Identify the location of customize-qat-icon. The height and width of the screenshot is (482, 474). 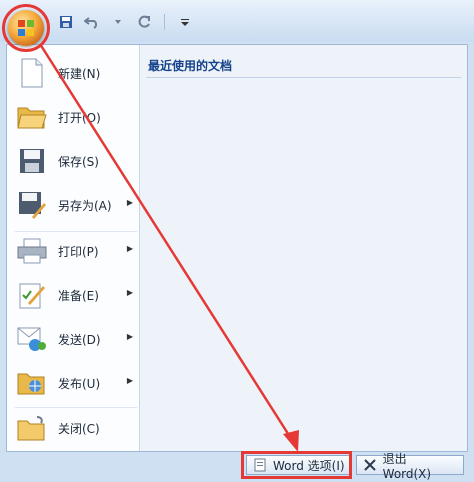
(185, 22).